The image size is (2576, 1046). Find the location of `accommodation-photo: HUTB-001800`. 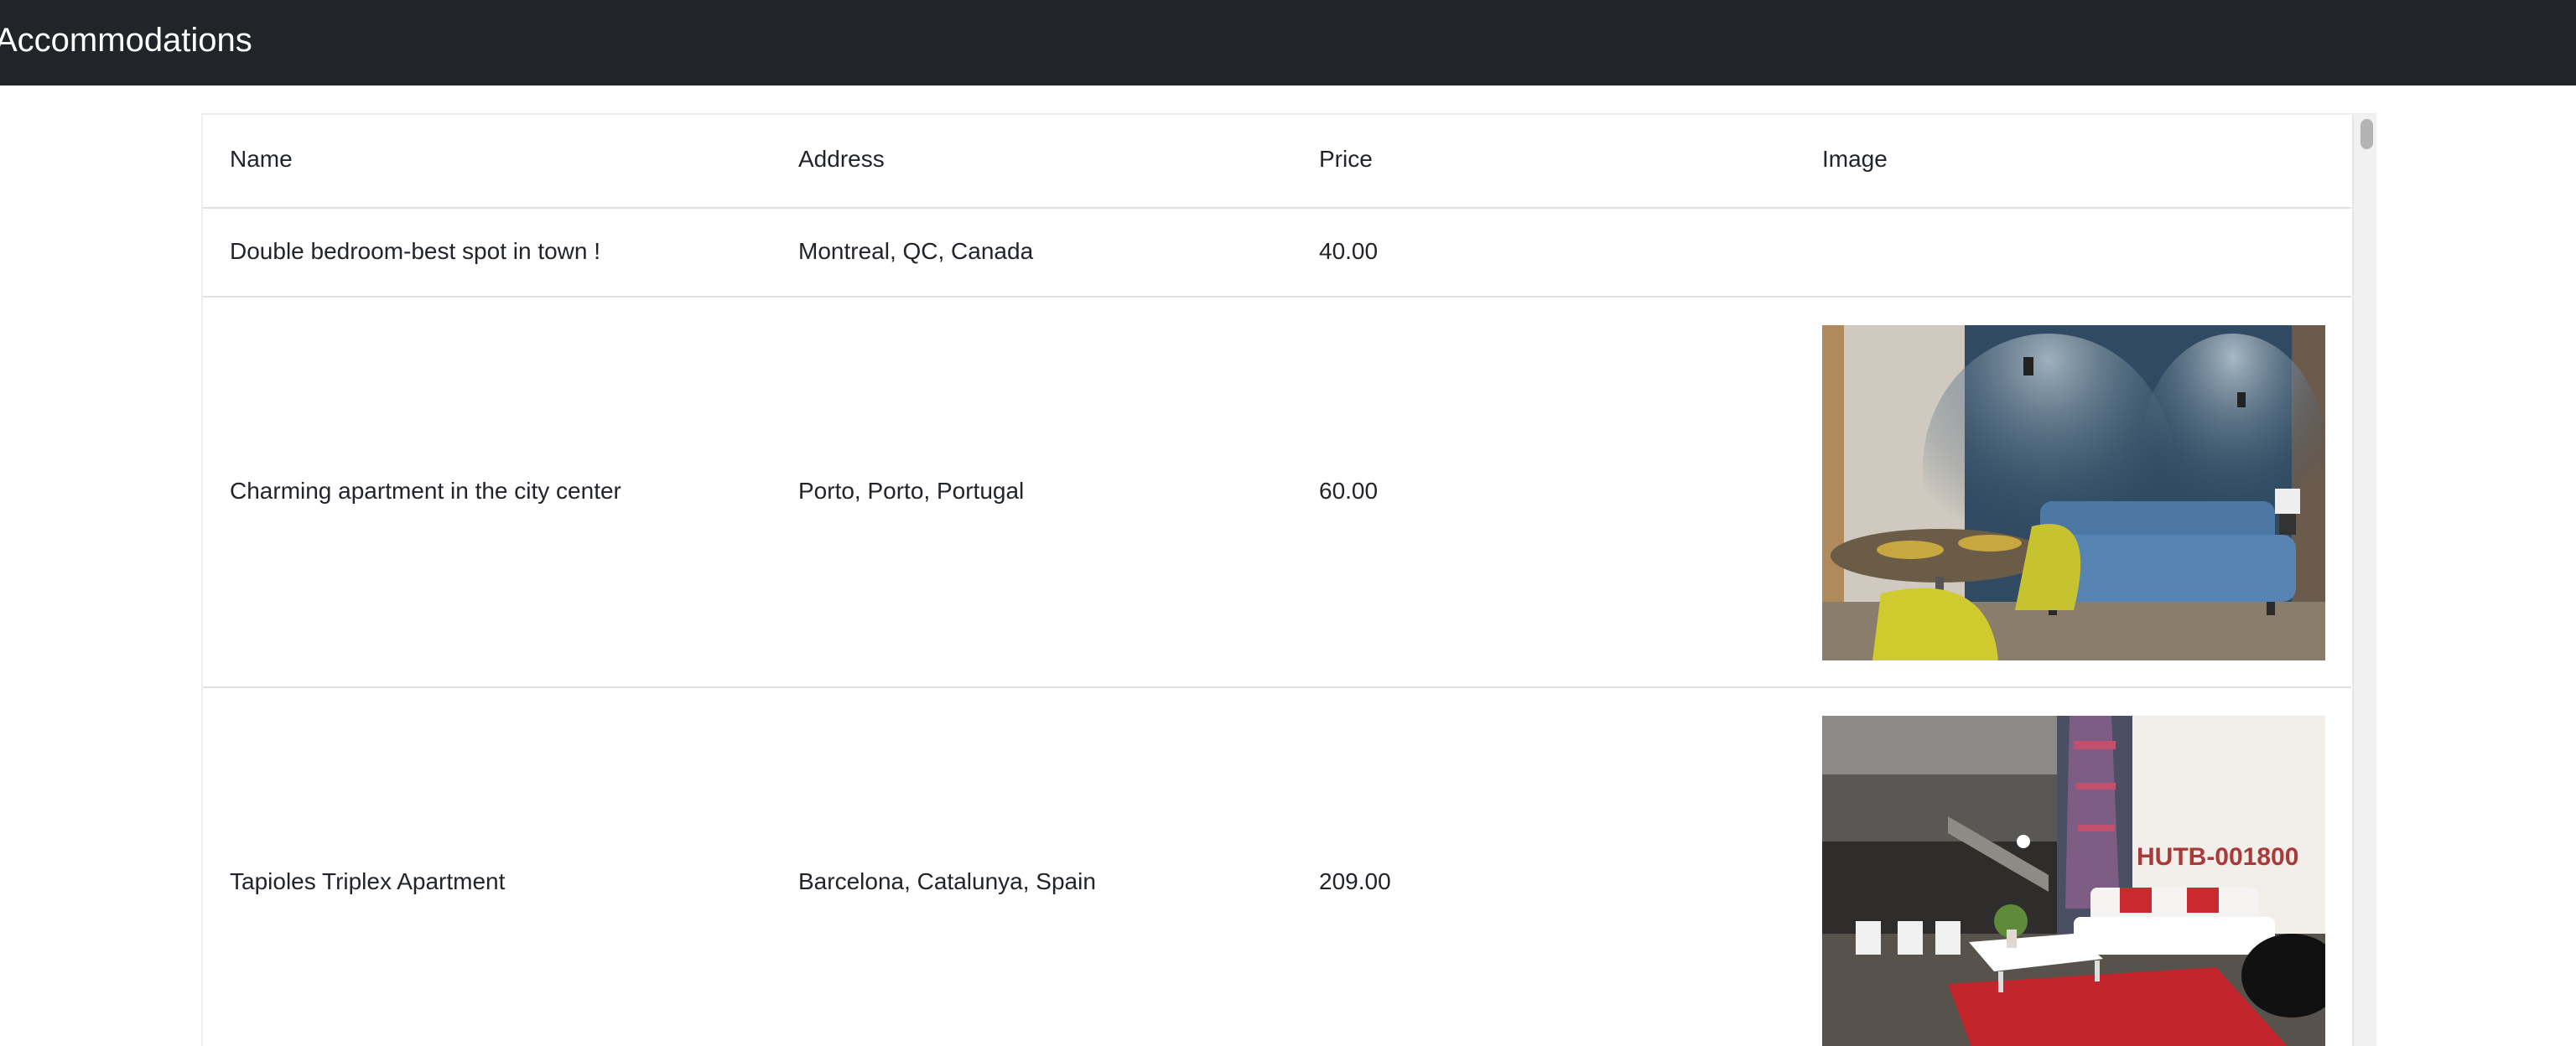

accommodation-photo: HUTB-001800 is located at coordinates (2073, 881).